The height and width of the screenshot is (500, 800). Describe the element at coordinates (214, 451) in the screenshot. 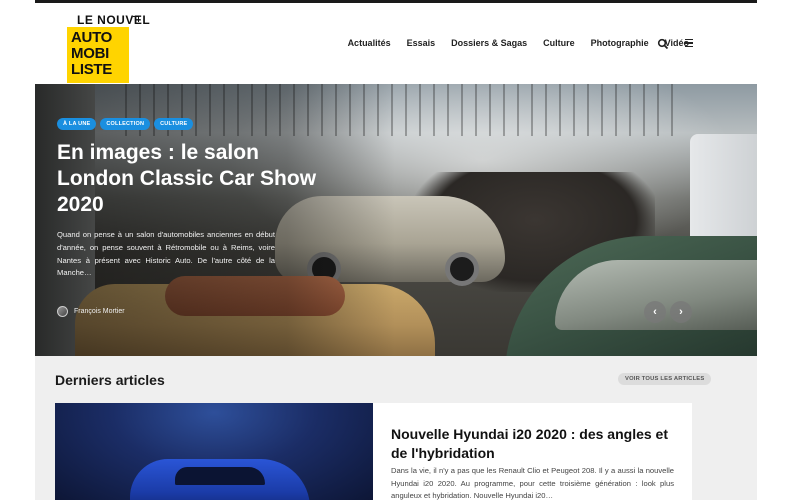

I see `article-image` at that location.